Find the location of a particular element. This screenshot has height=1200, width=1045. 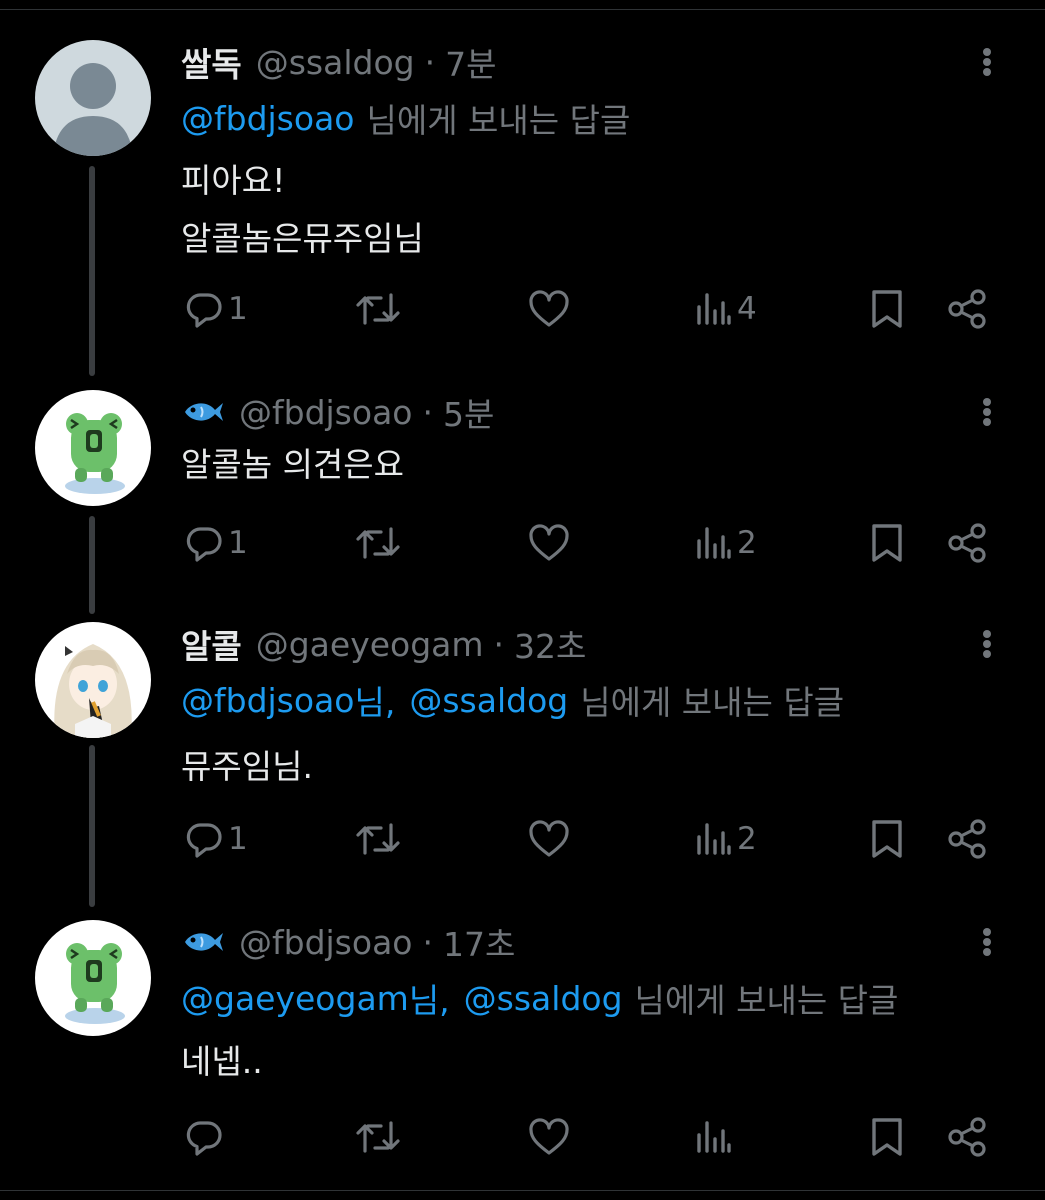

anime-girl-avatar-icon is located at coordinates (93, 680).